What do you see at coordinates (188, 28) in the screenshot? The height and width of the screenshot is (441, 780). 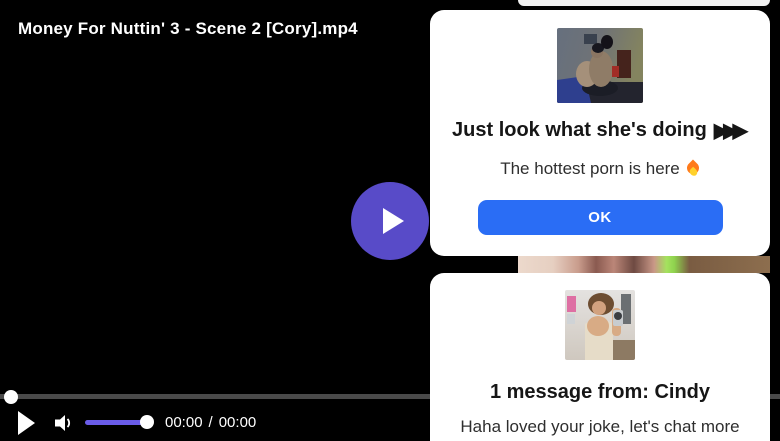 I see `video-title: Money For Nuttin' 3 - Scene 2 [Cory].mp4` at bounding box center [188, 28].